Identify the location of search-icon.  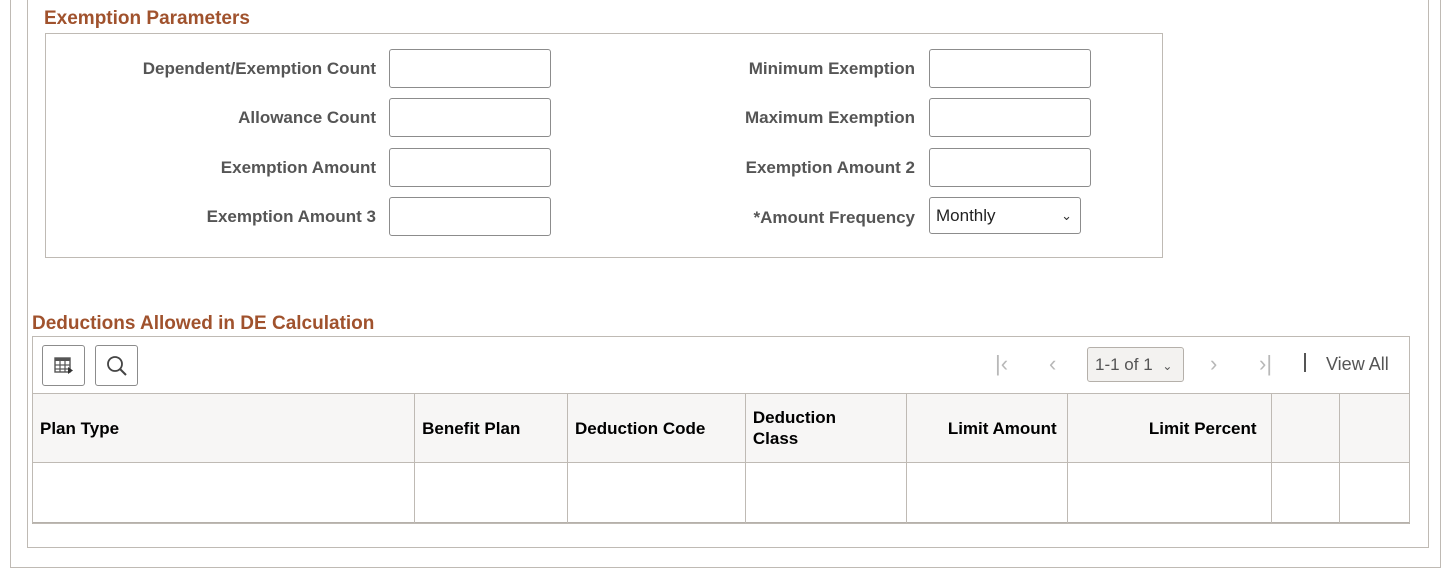
(116, 365).